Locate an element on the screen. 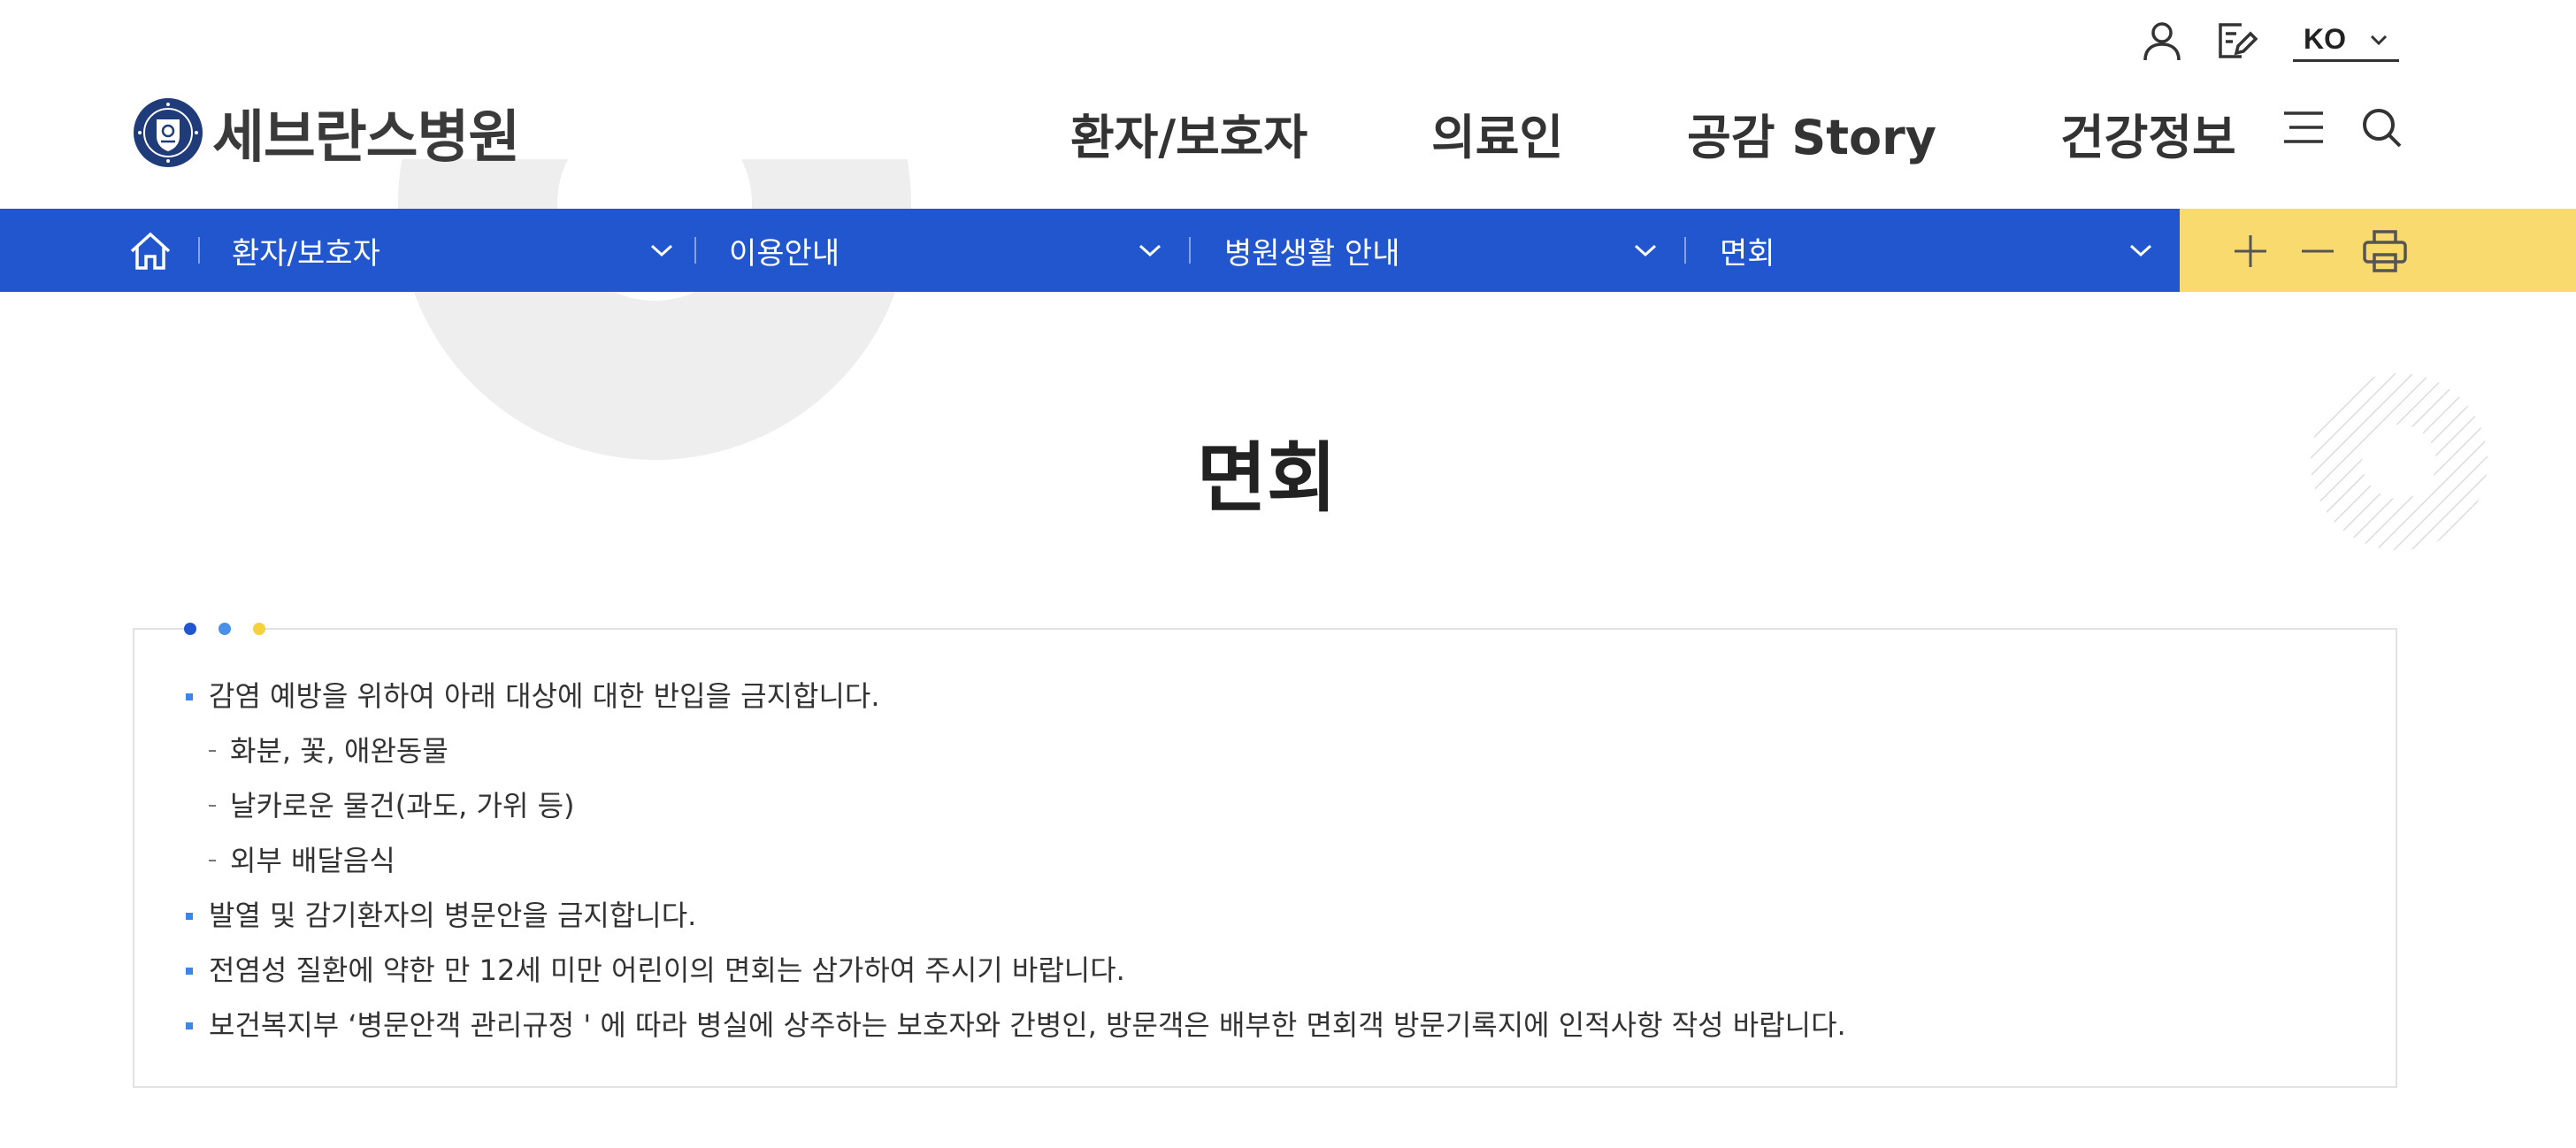  location-depth3: 병원생활 안내 is located at coordinates (1441, 250).